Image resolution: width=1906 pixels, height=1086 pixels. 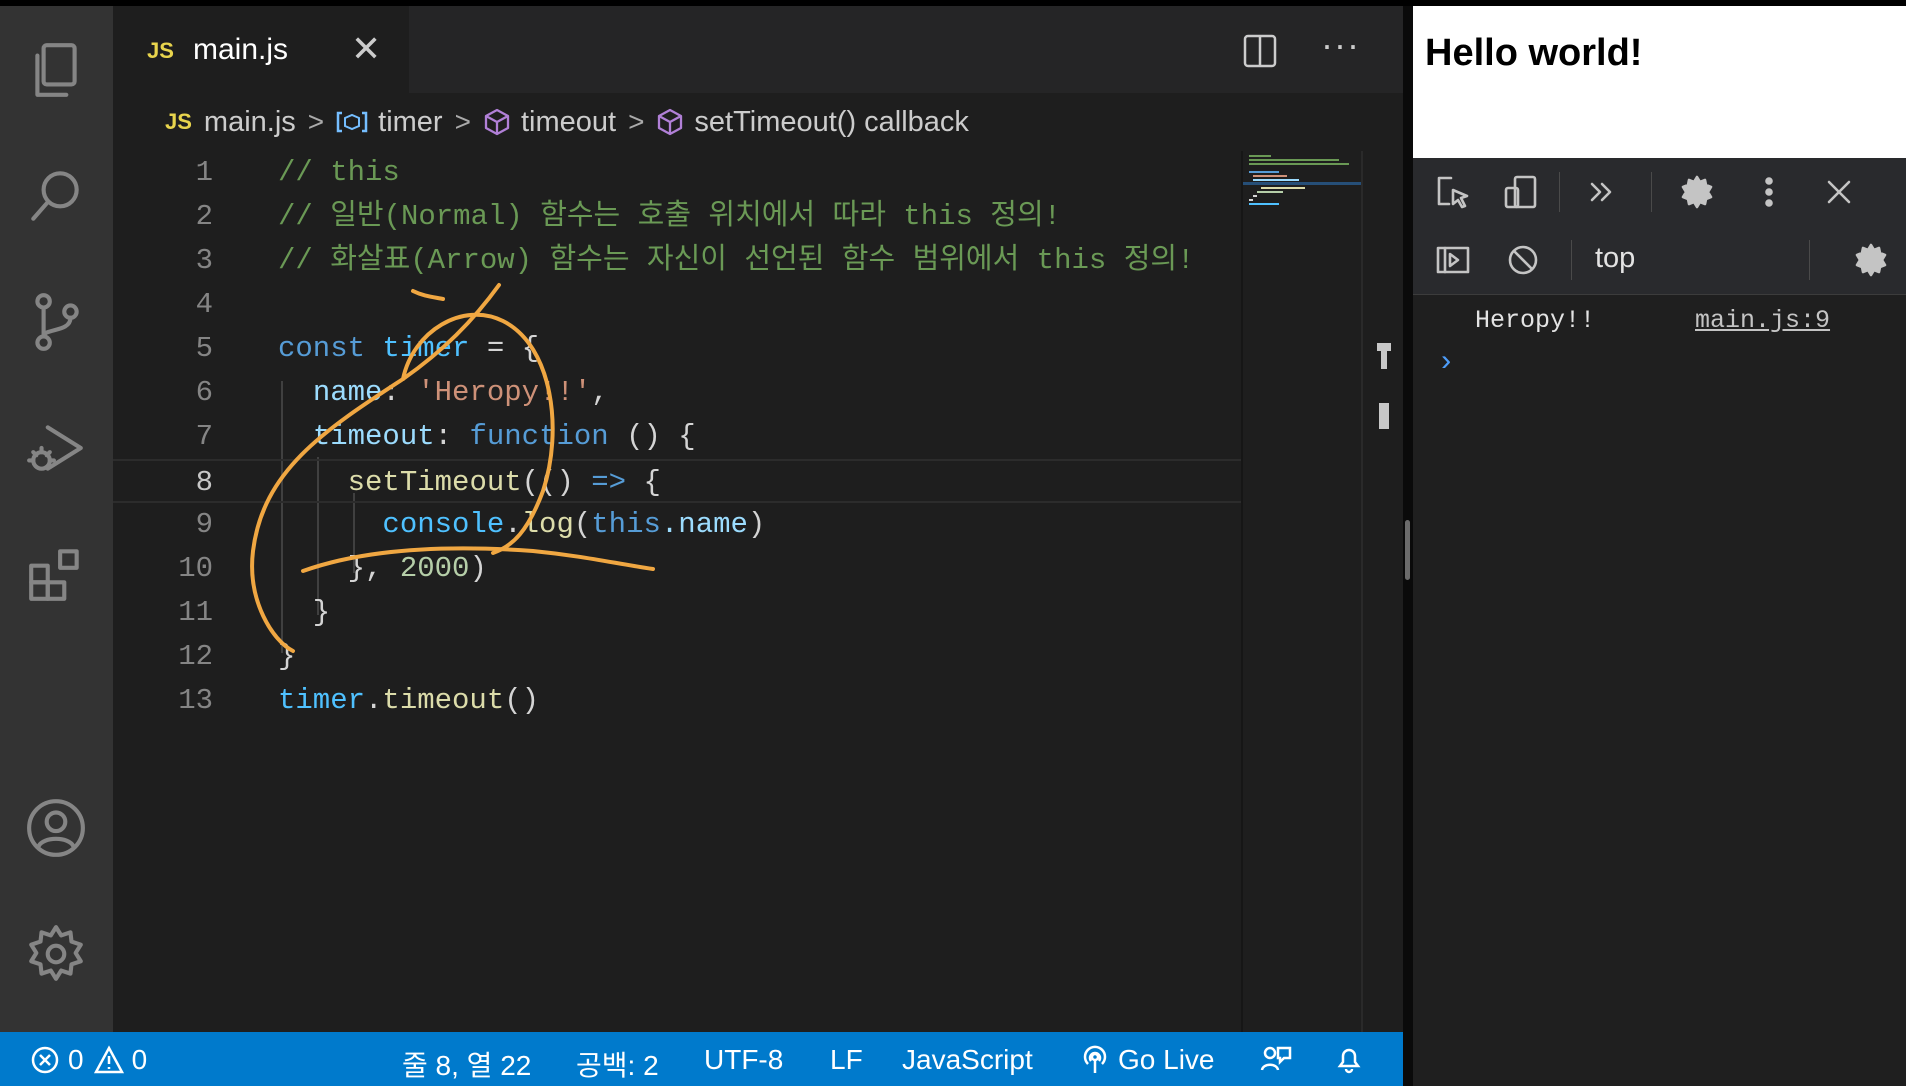 I want to click on explorer-icon, so click(x=56, y=70).